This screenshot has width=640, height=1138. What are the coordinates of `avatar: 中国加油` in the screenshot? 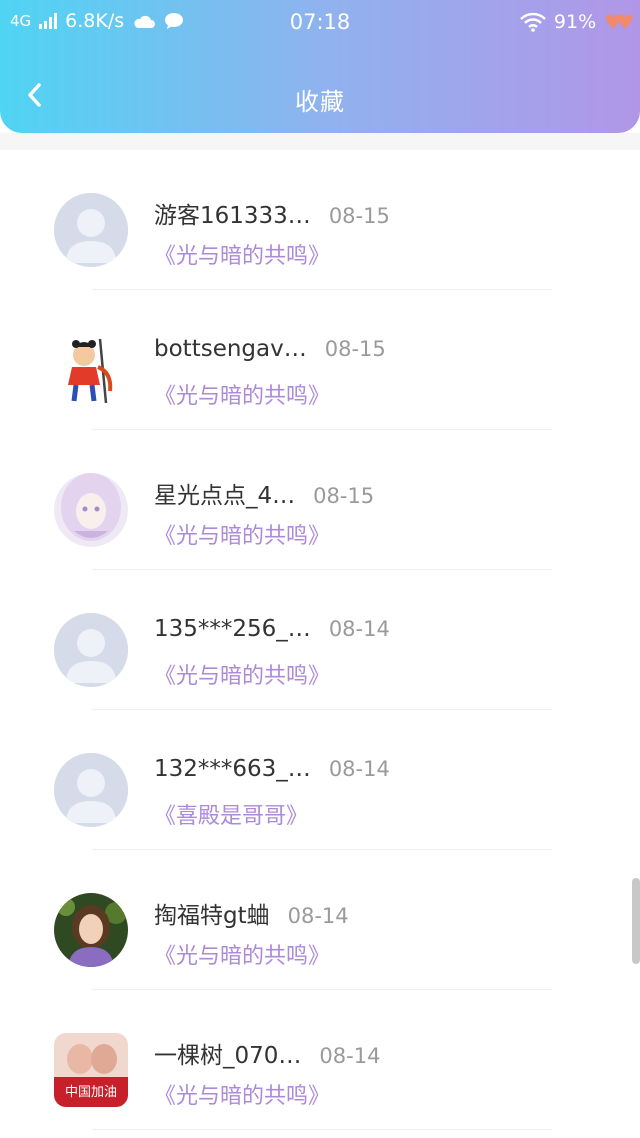 It's located at (91, 1070).